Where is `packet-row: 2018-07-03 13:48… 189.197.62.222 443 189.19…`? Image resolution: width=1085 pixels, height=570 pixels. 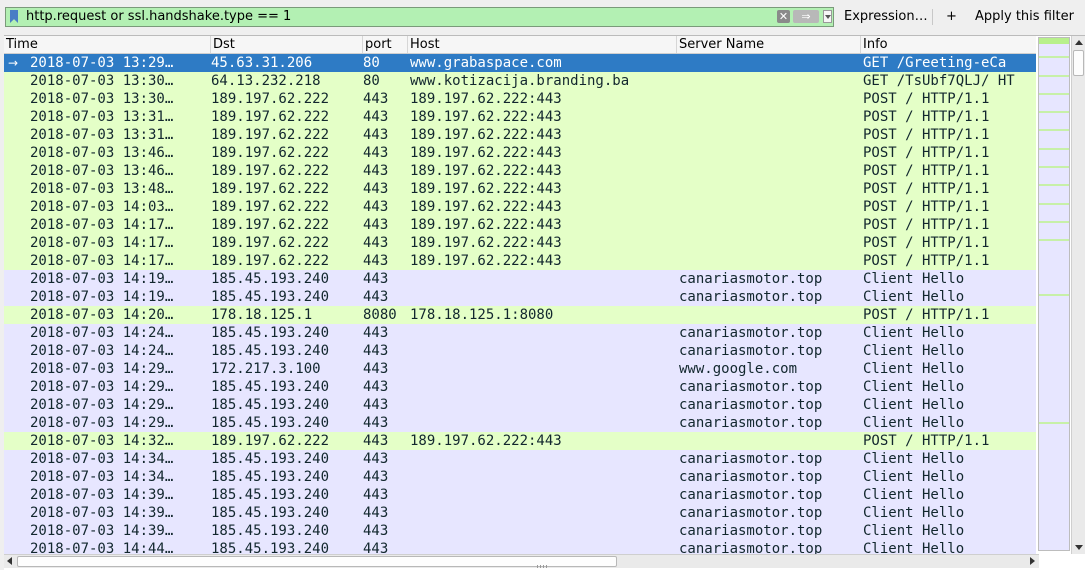
packet-row: 2018-07-03 13:48… 189.197.62.222 443 189.19… is located at coordinates (520, 189).